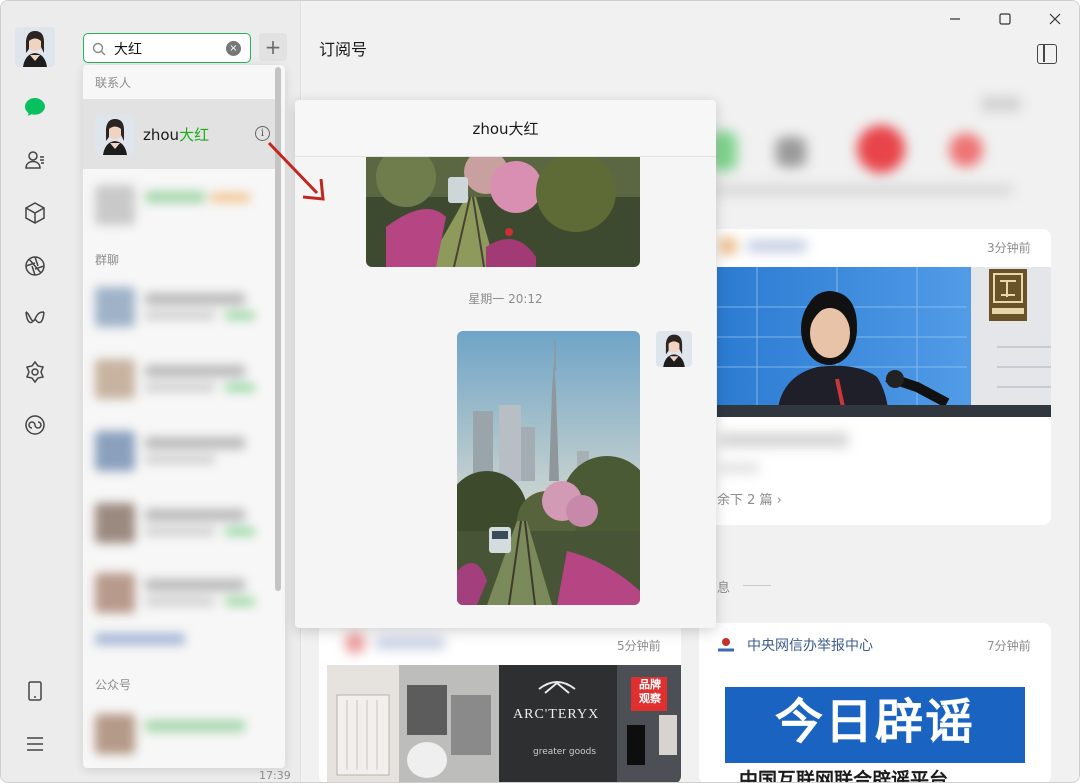  Describe the element at coordinates (35, 160) in the screenshot. I see `contacts-icon` at that location.